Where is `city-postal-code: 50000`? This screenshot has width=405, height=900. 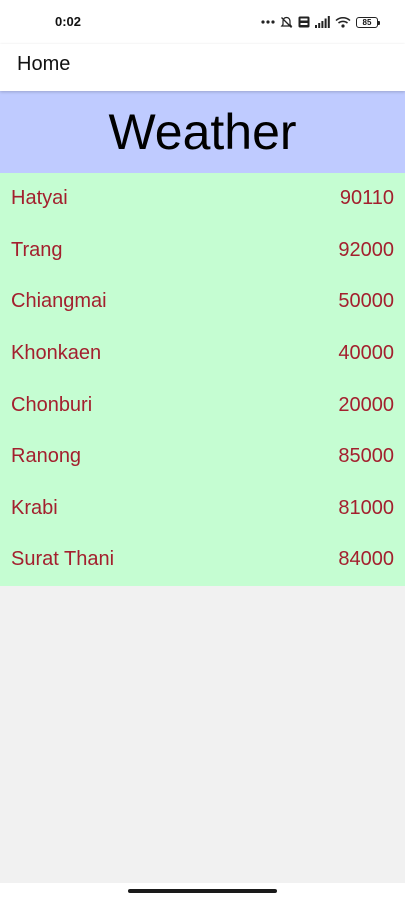
city-postal-code: 50000 is located at coordinates (366, 301).